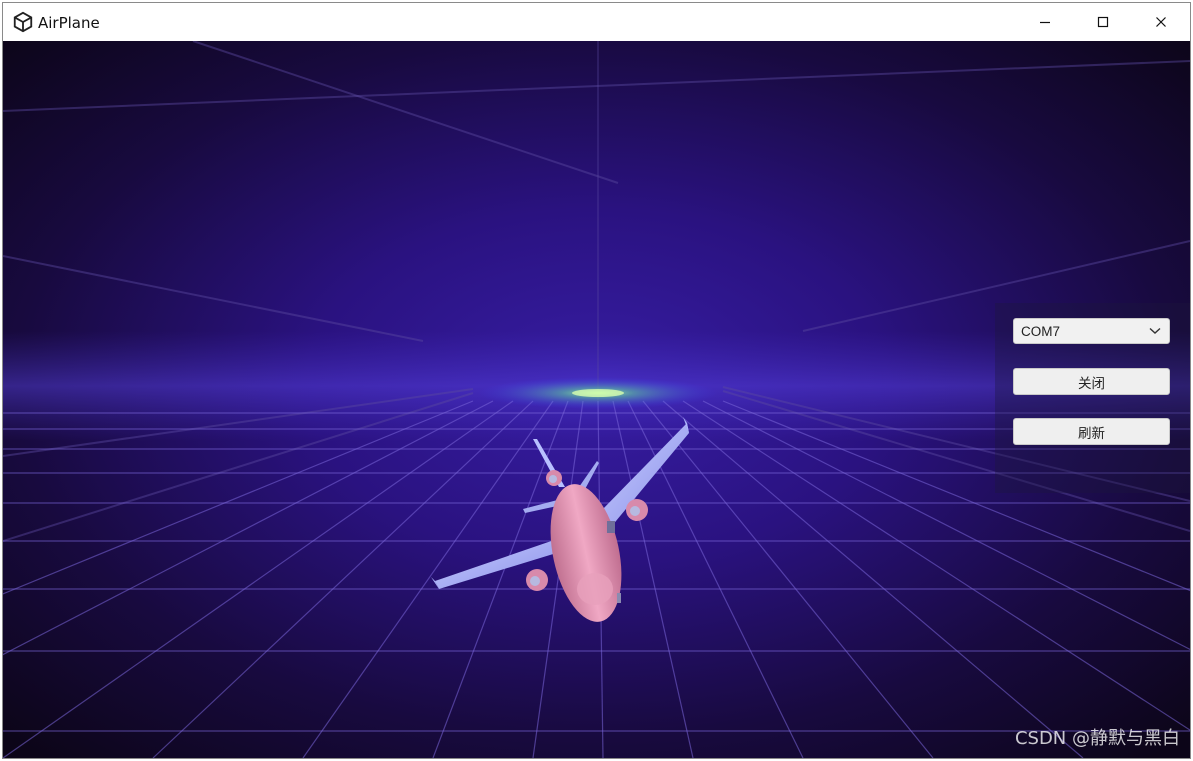 The image size is (1193, 761). I want to click on title-bar: AirPlane, so click(596, 22).